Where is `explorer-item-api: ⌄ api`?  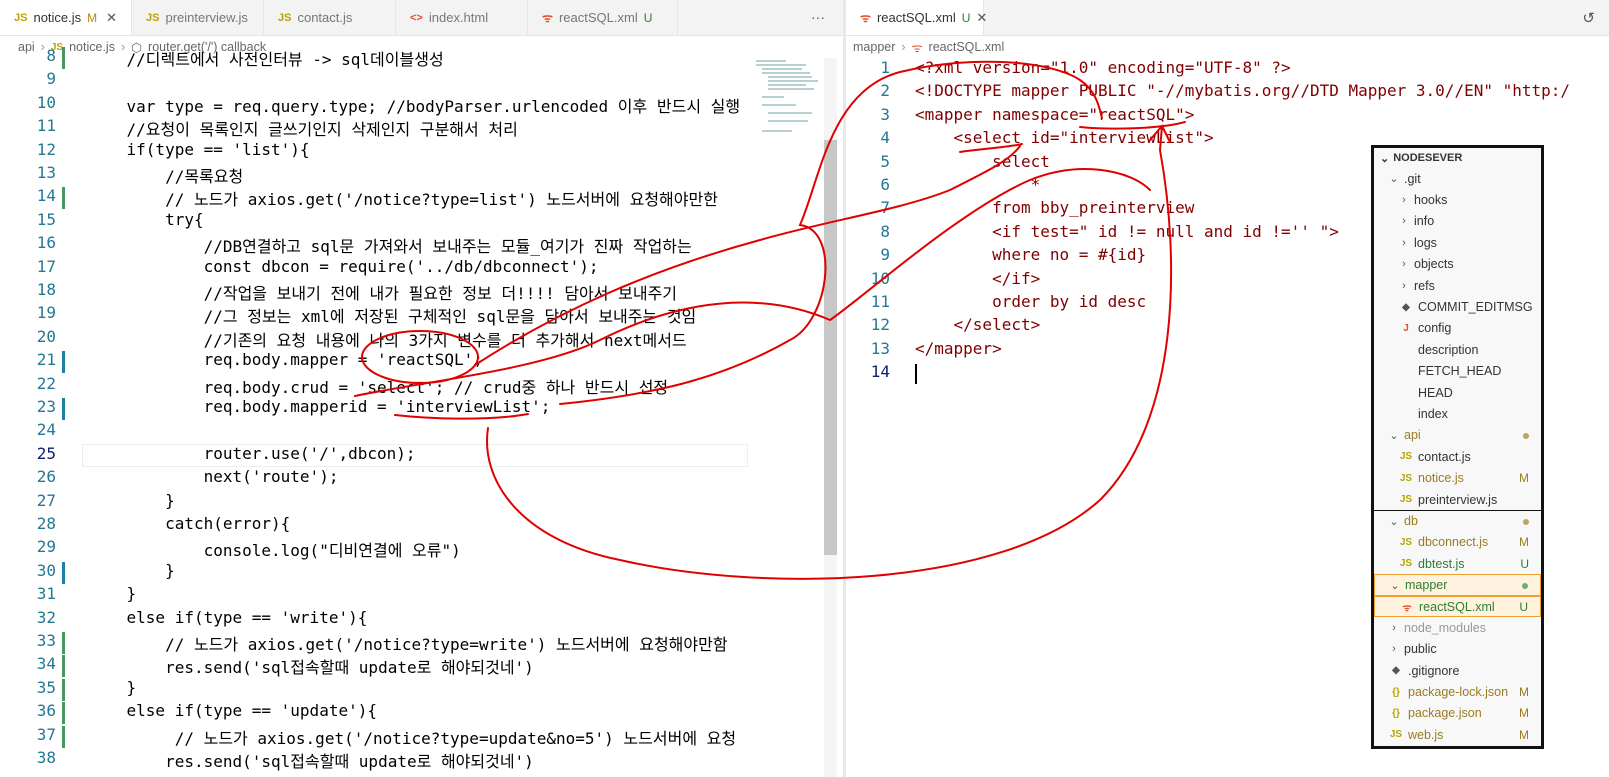 explorer-item-api: ⌄ api is located at coordinates (1457, 435).